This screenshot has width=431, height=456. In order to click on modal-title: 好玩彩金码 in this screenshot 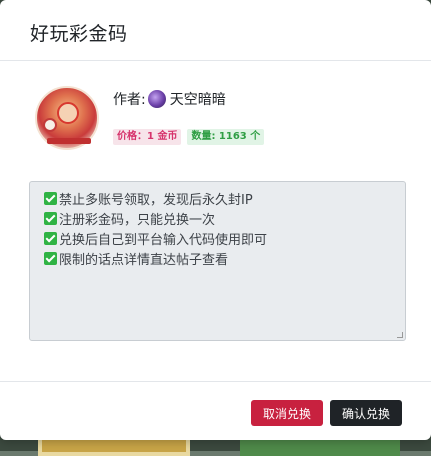, I will do `click(79, 34)`.